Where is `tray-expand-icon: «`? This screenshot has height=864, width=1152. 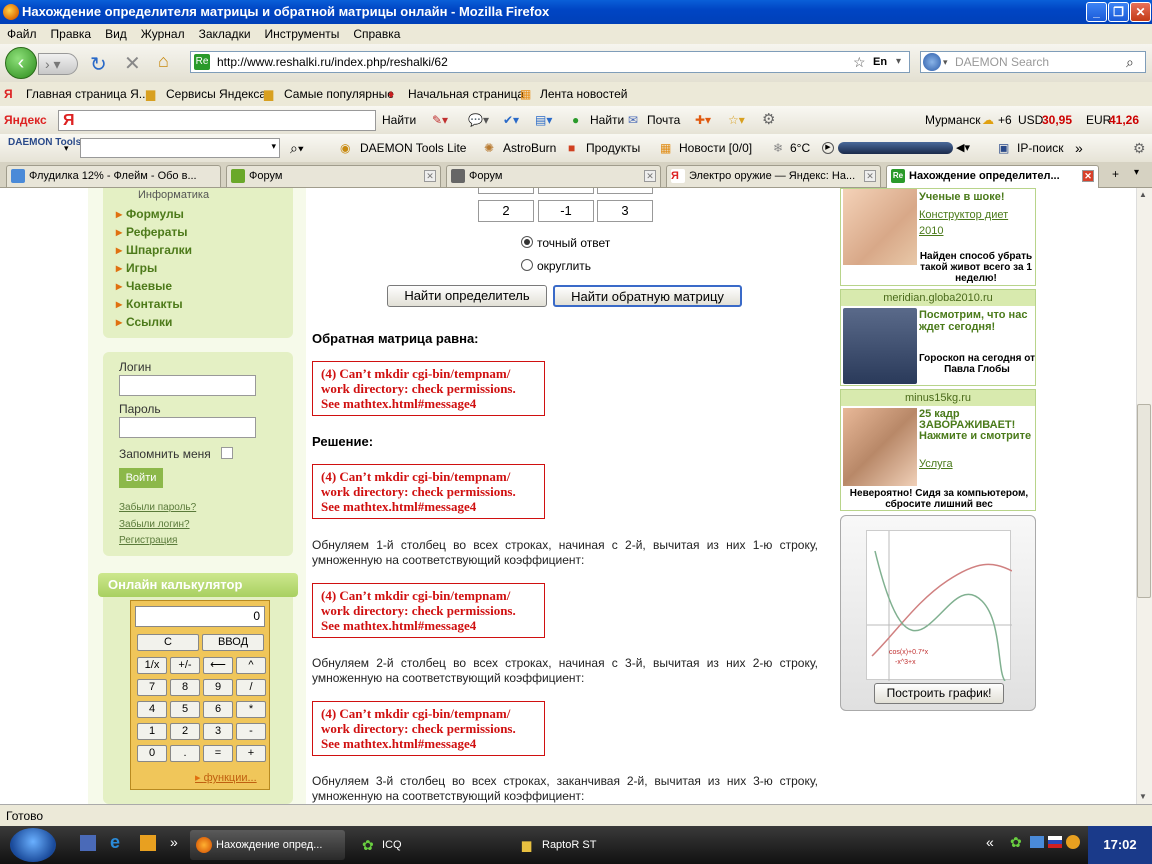 tray-expand-icon: « is located at coordinates (990, 842).